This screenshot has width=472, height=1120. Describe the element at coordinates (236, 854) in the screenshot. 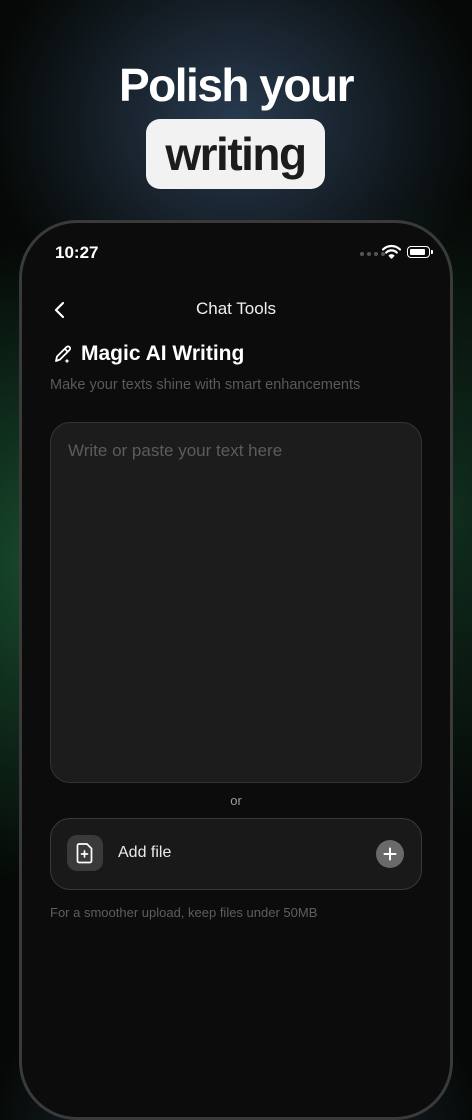

I see `add-file-button: Add file` at that location.